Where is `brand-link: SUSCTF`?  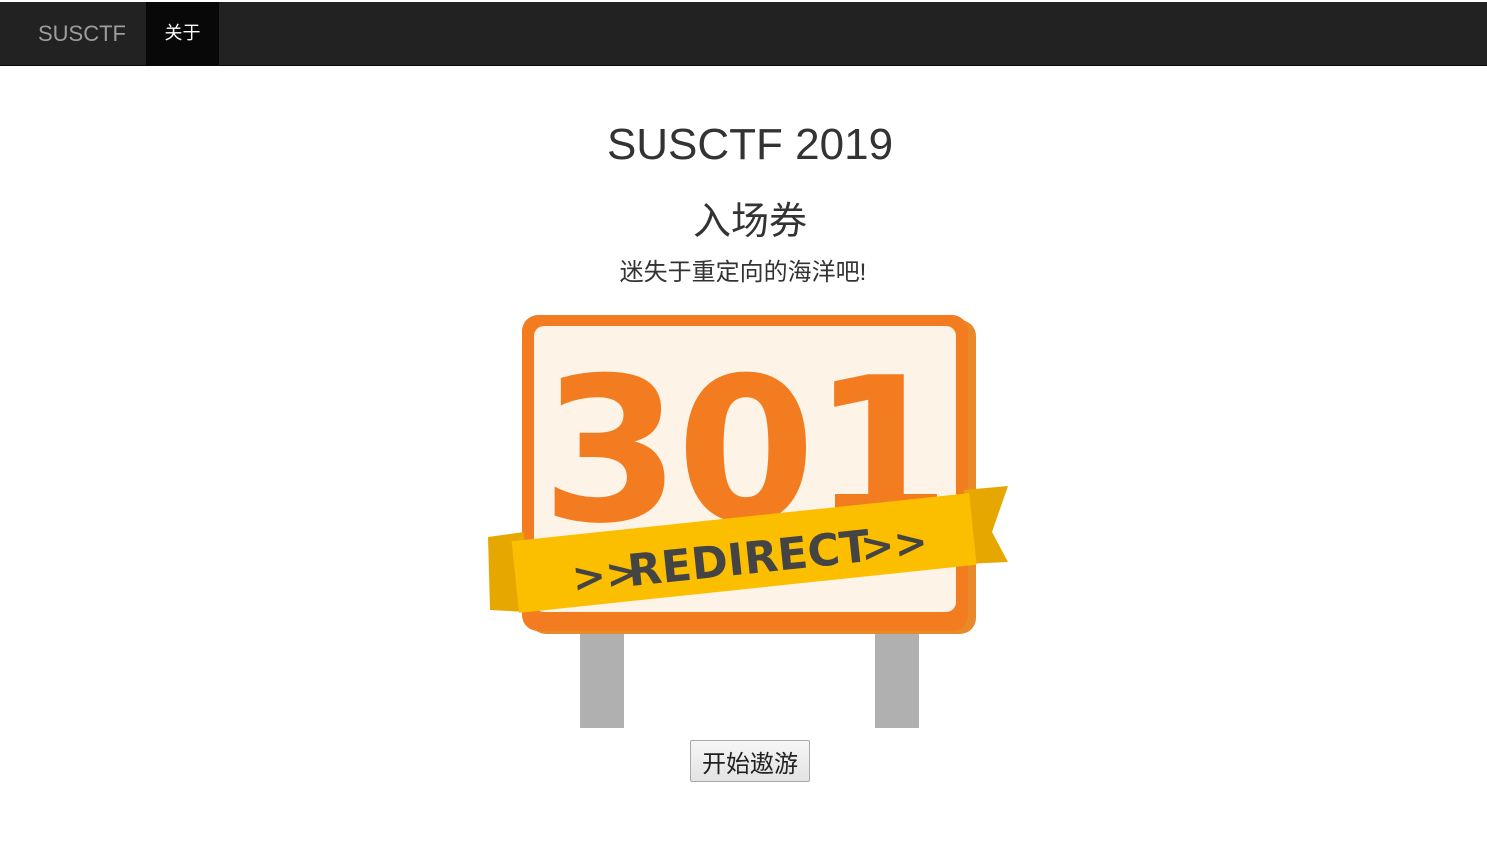
brand-link: SUSCTF is located at coordinates (82, 33).